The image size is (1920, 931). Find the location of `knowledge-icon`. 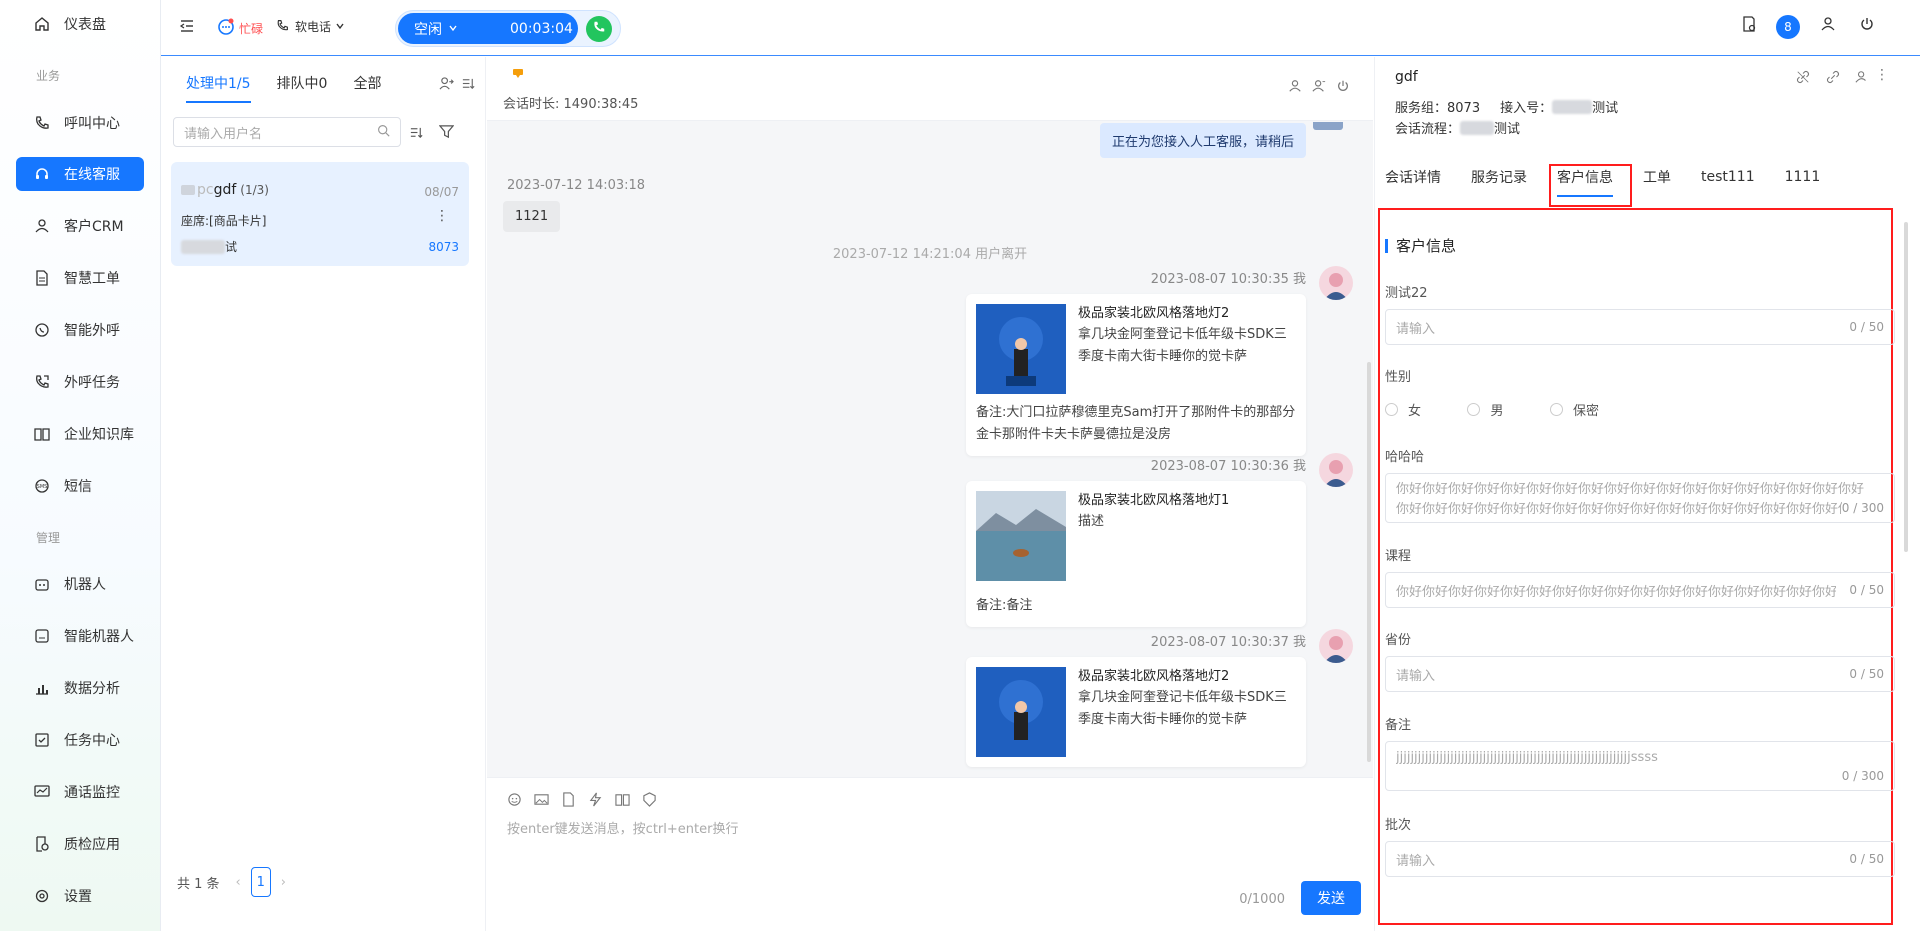

knowledge-icon is located at coordinates (622, 801).